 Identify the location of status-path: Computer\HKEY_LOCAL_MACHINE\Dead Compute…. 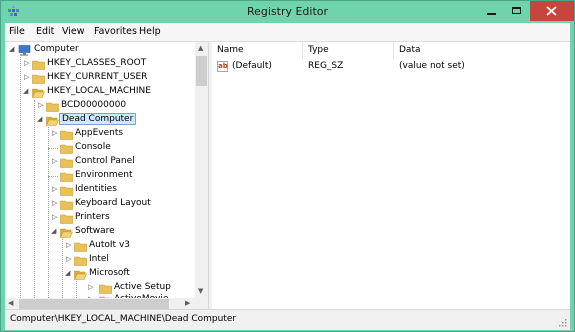
(123, 319).